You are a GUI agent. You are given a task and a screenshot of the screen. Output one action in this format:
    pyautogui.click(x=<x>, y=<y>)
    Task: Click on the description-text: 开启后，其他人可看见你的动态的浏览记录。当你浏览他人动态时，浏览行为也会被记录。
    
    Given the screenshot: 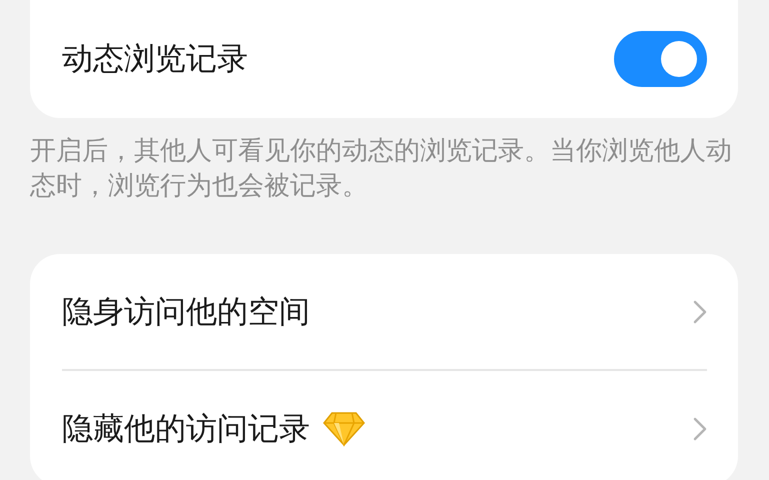 What is the action you would take?
    pyautogui.click(x=381, y=169)
    